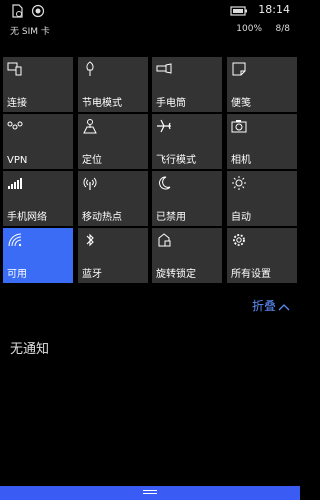 The width and height of the screenshot is (320, 500). I want to click on tile-quiet-hours: 已禁用, so click(187, 198).